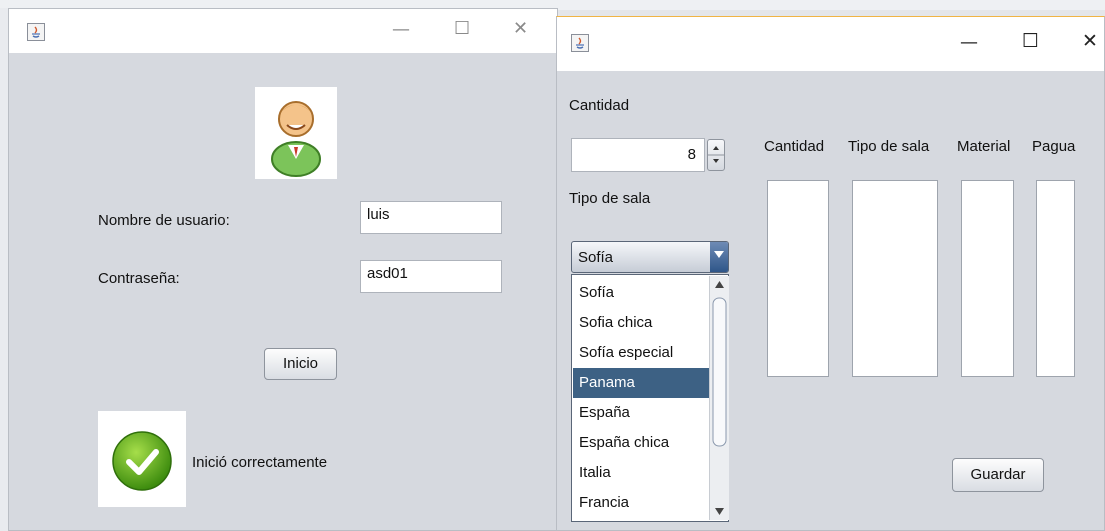  I want to click on password-label: Contraseña:, so click(139, 278).